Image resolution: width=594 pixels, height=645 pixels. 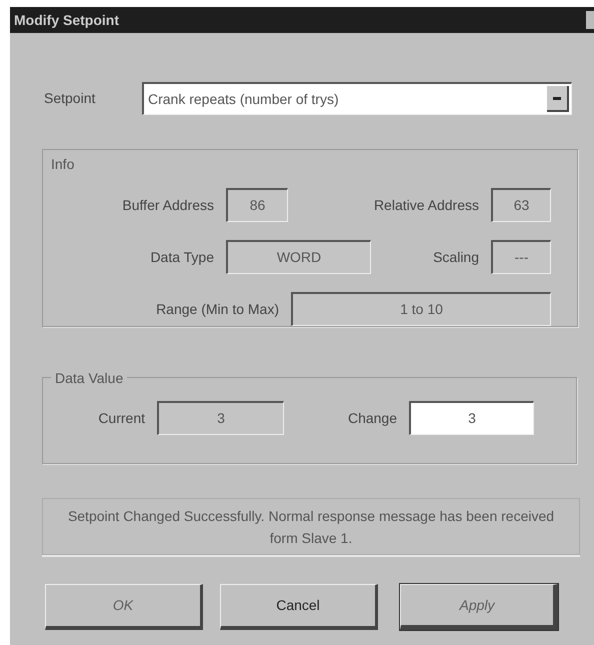 I want to click on field-label: Buffer Address, so click(x=168, y=205).